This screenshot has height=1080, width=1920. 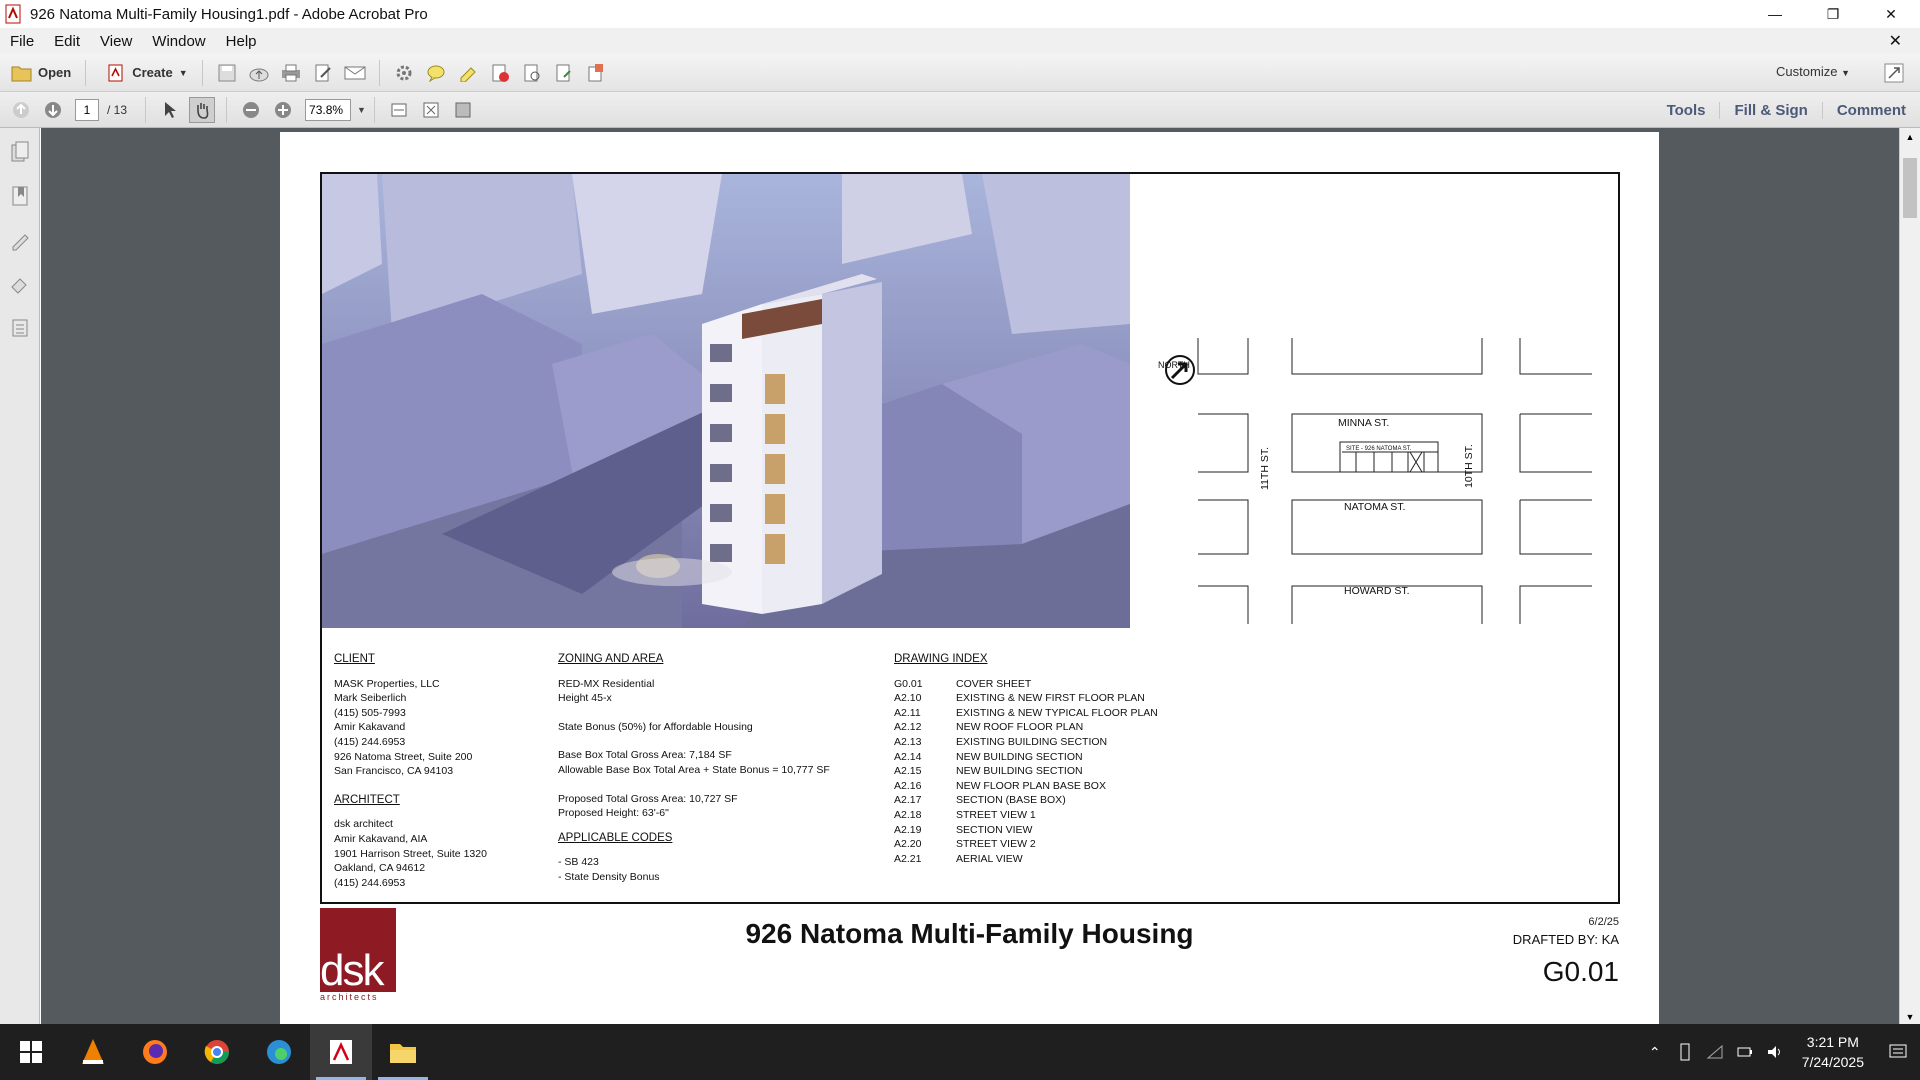 What do you see at coordinates (355, 73) in the screenshot?
I see `email-icon` at bounding box center [355, 73].